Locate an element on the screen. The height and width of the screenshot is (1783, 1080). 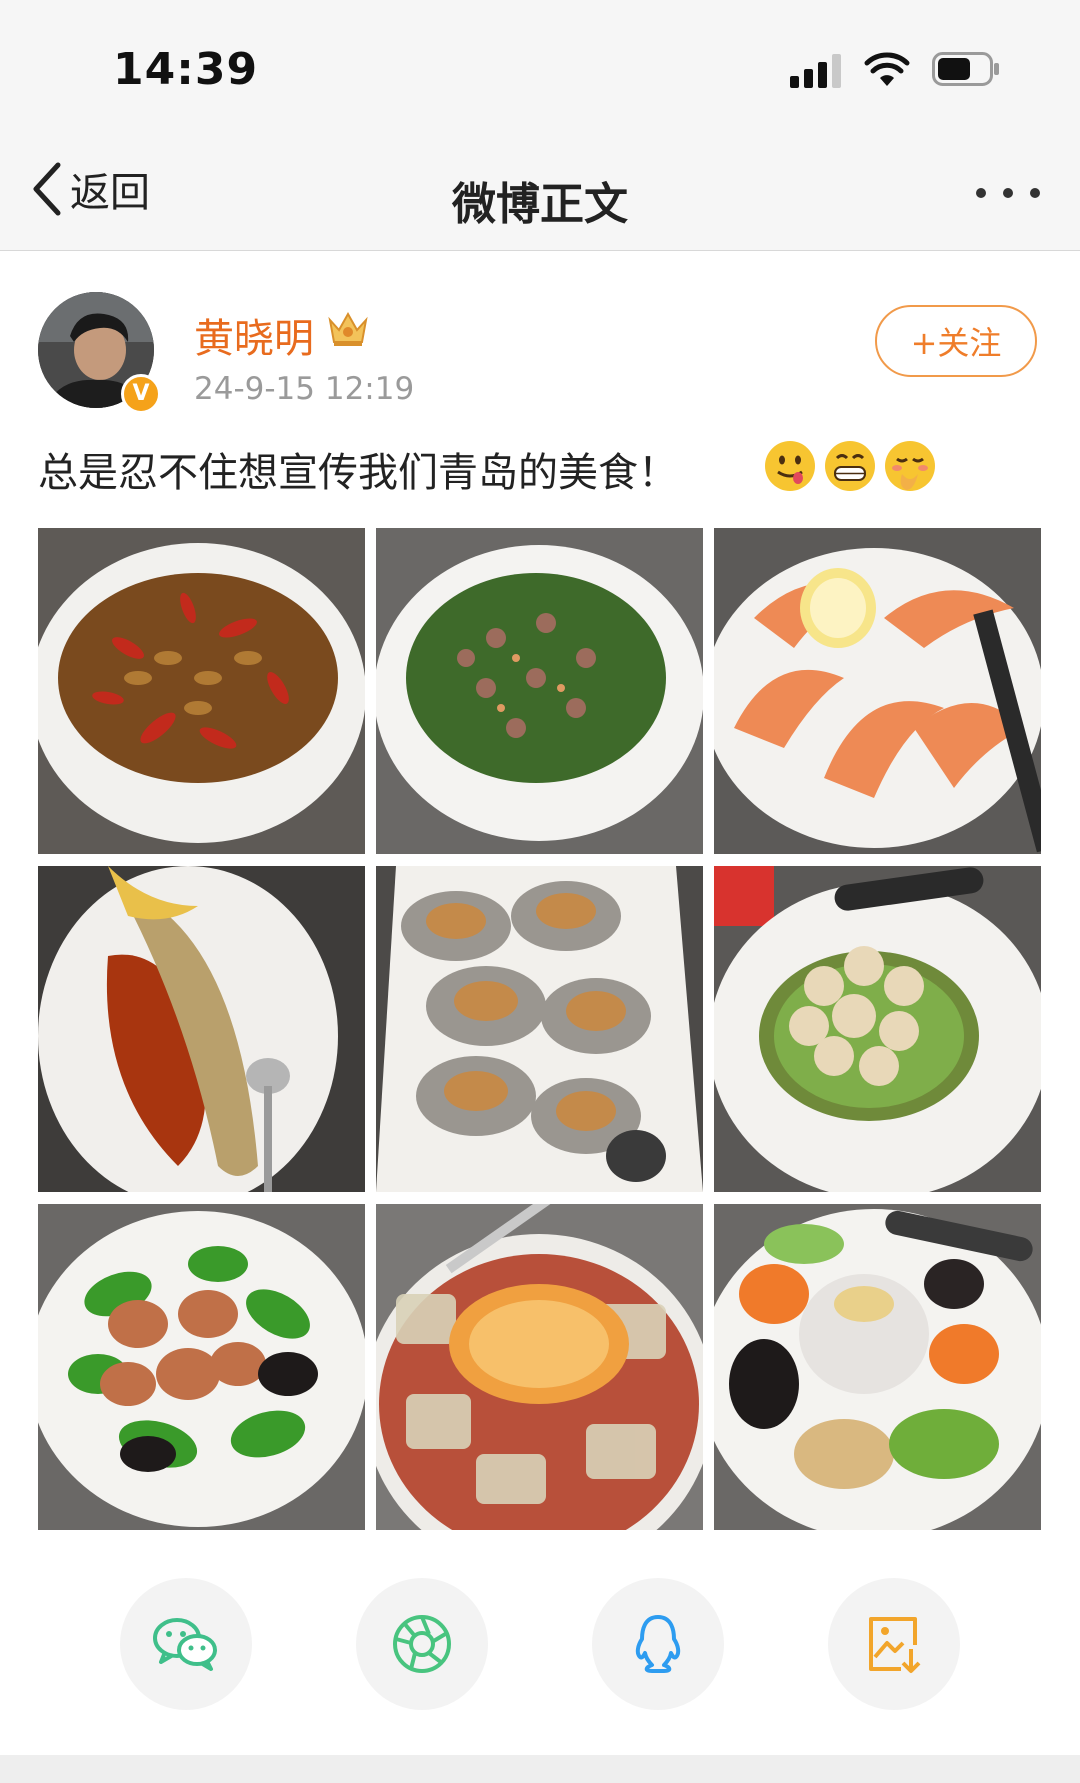
save-image-button is located at coordinates (894, 1644).